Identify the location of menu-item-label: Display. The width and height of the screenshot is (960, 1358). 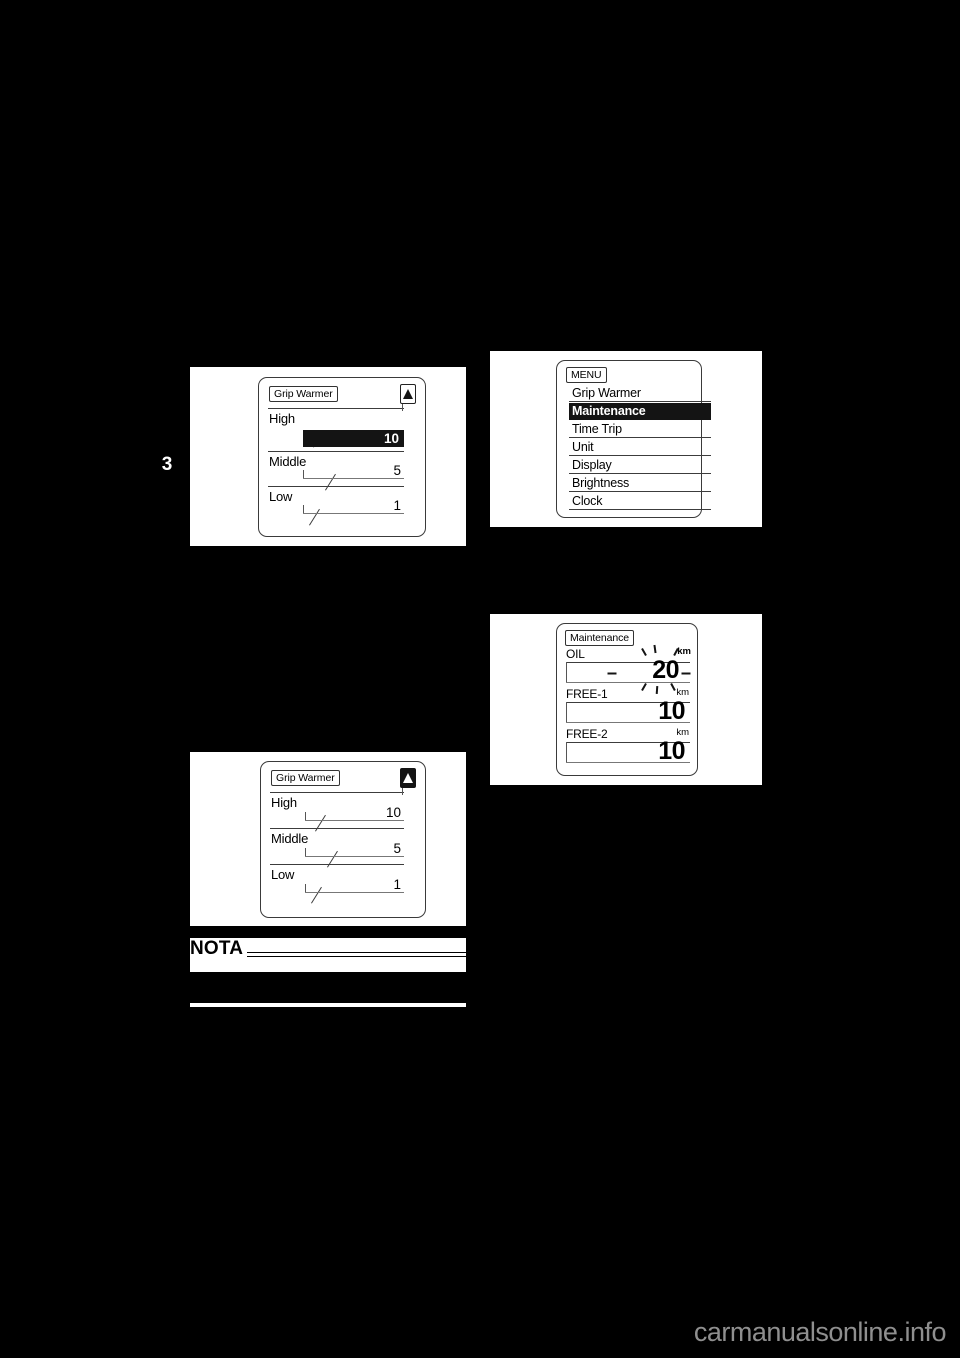
(592, 465).